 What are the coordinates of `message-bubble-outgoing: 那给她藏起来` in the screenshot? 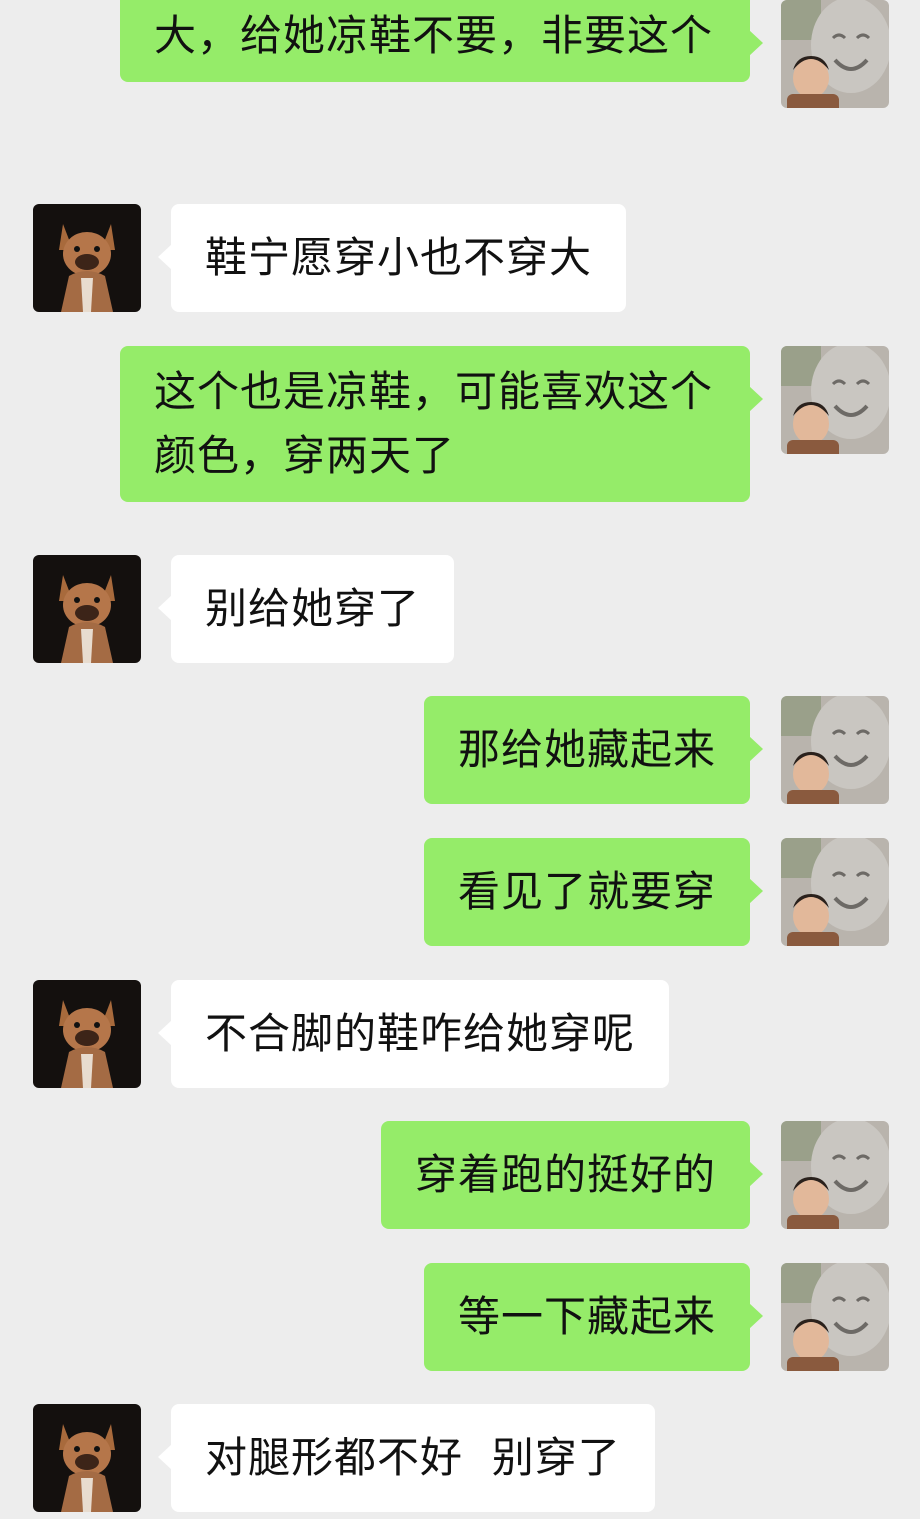 It's located at (593, 750).